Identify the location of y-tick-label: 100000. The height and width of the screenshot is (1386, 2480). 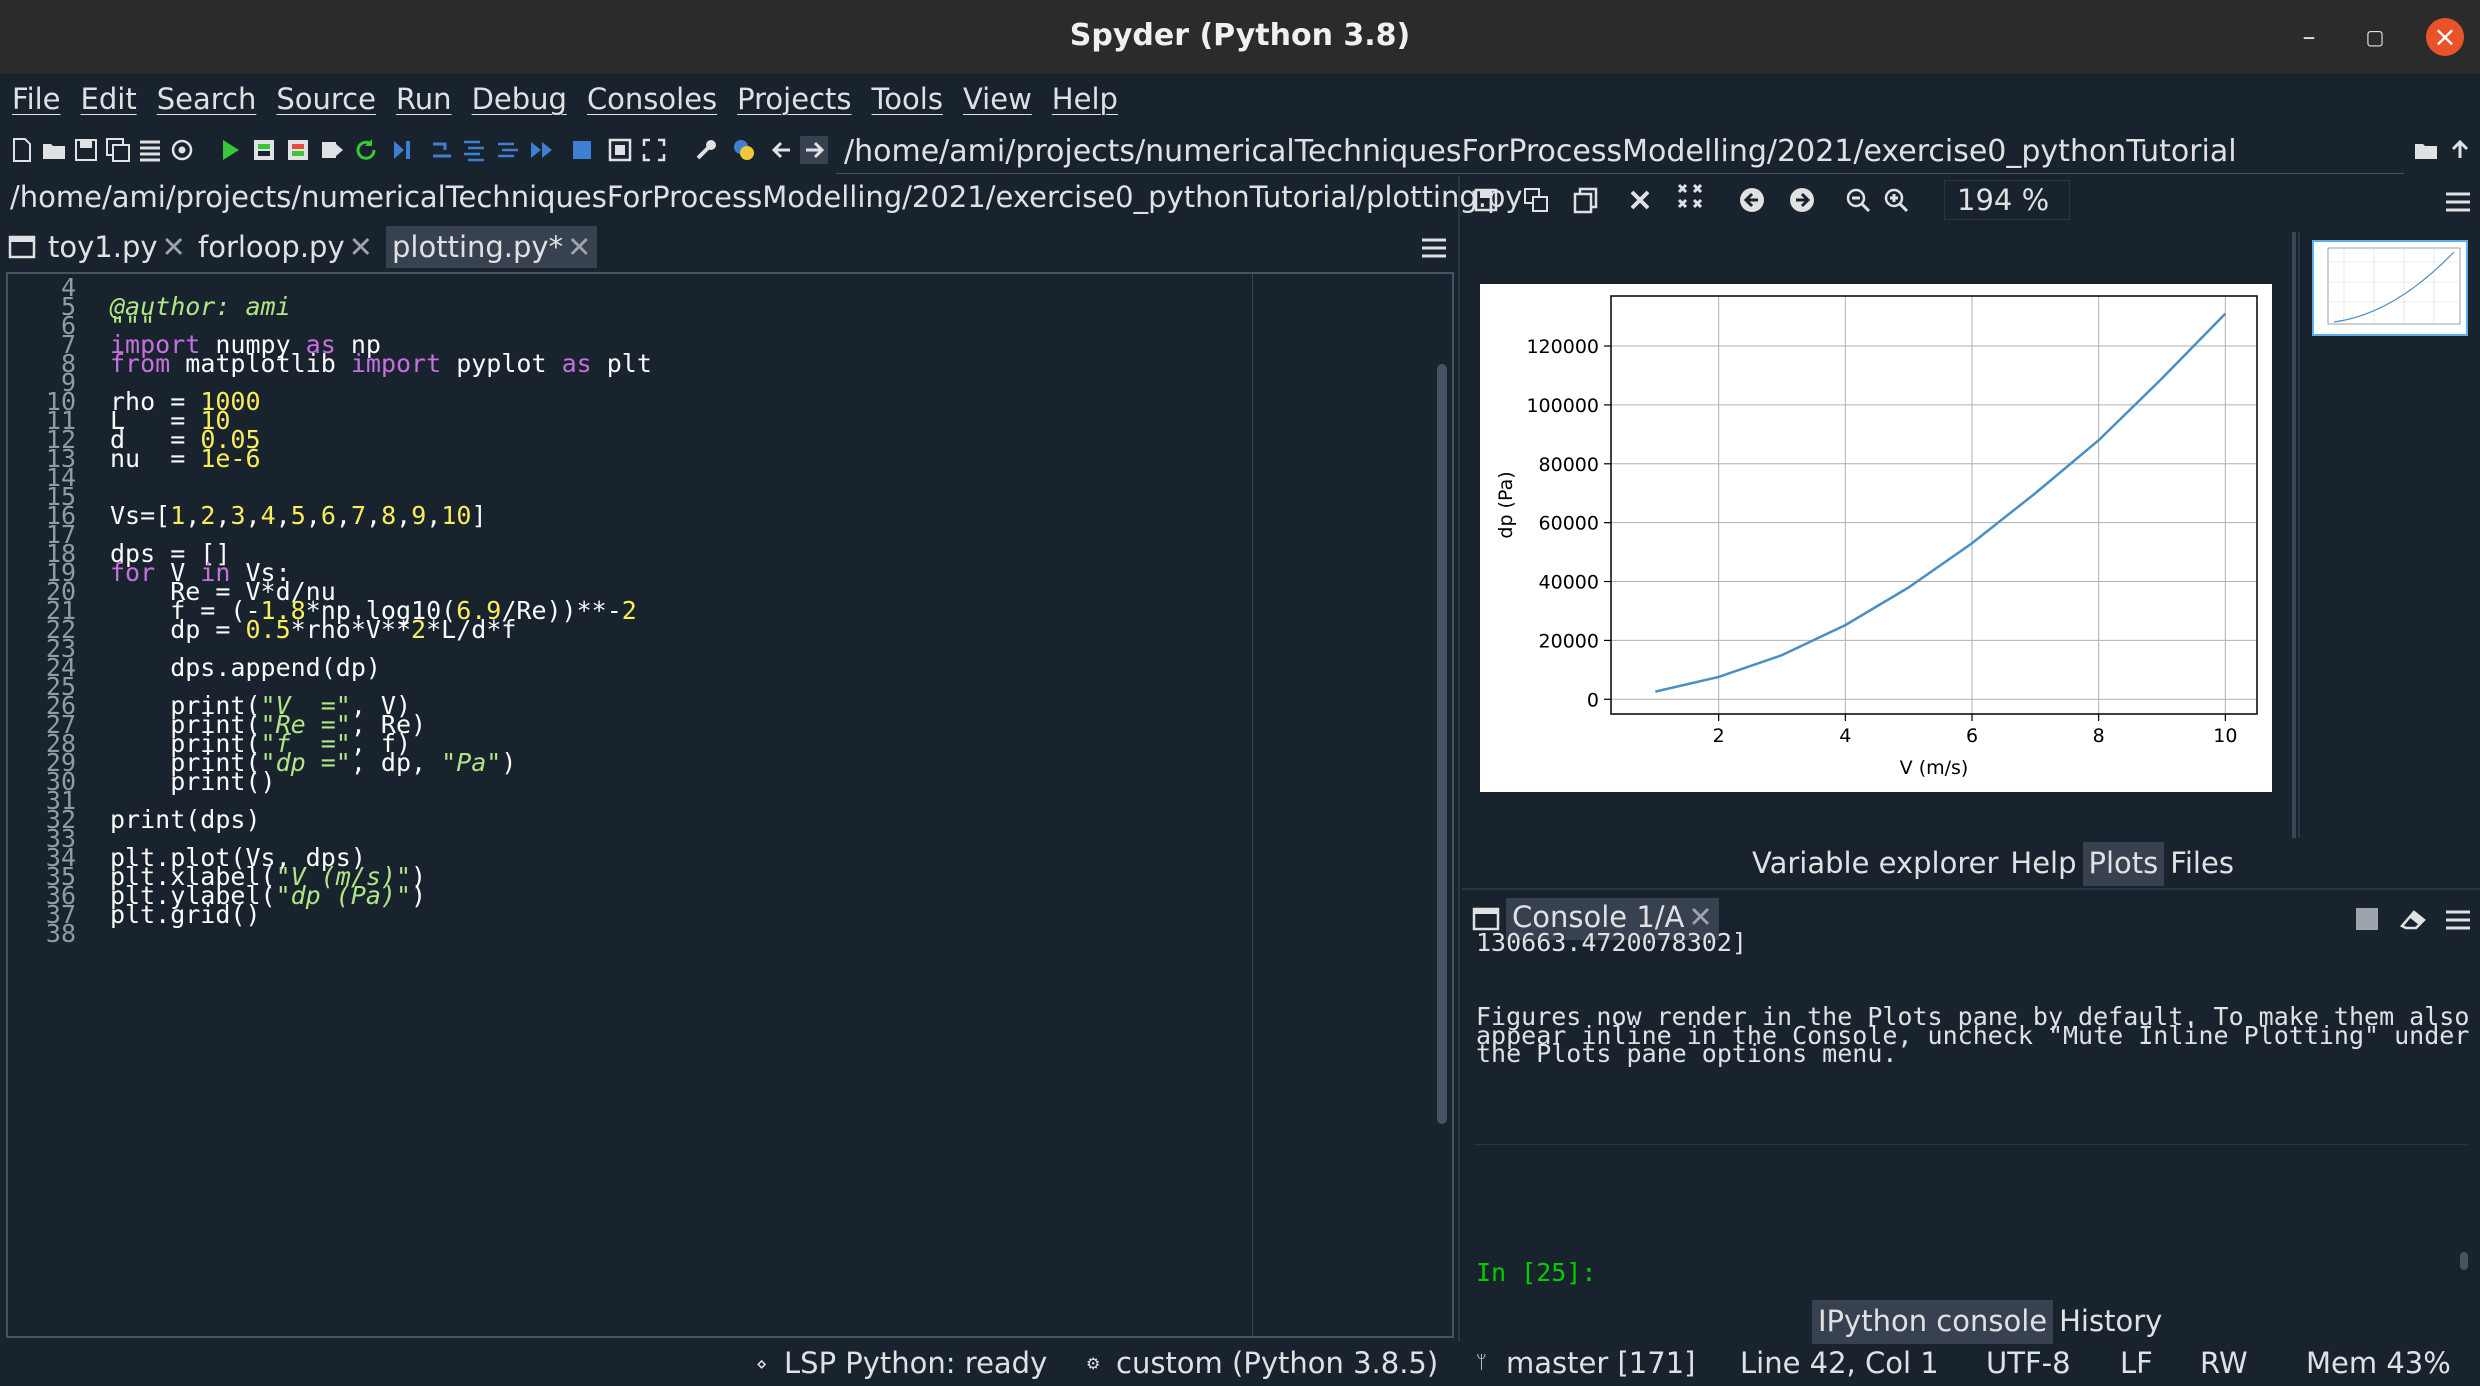
(1562, 406).